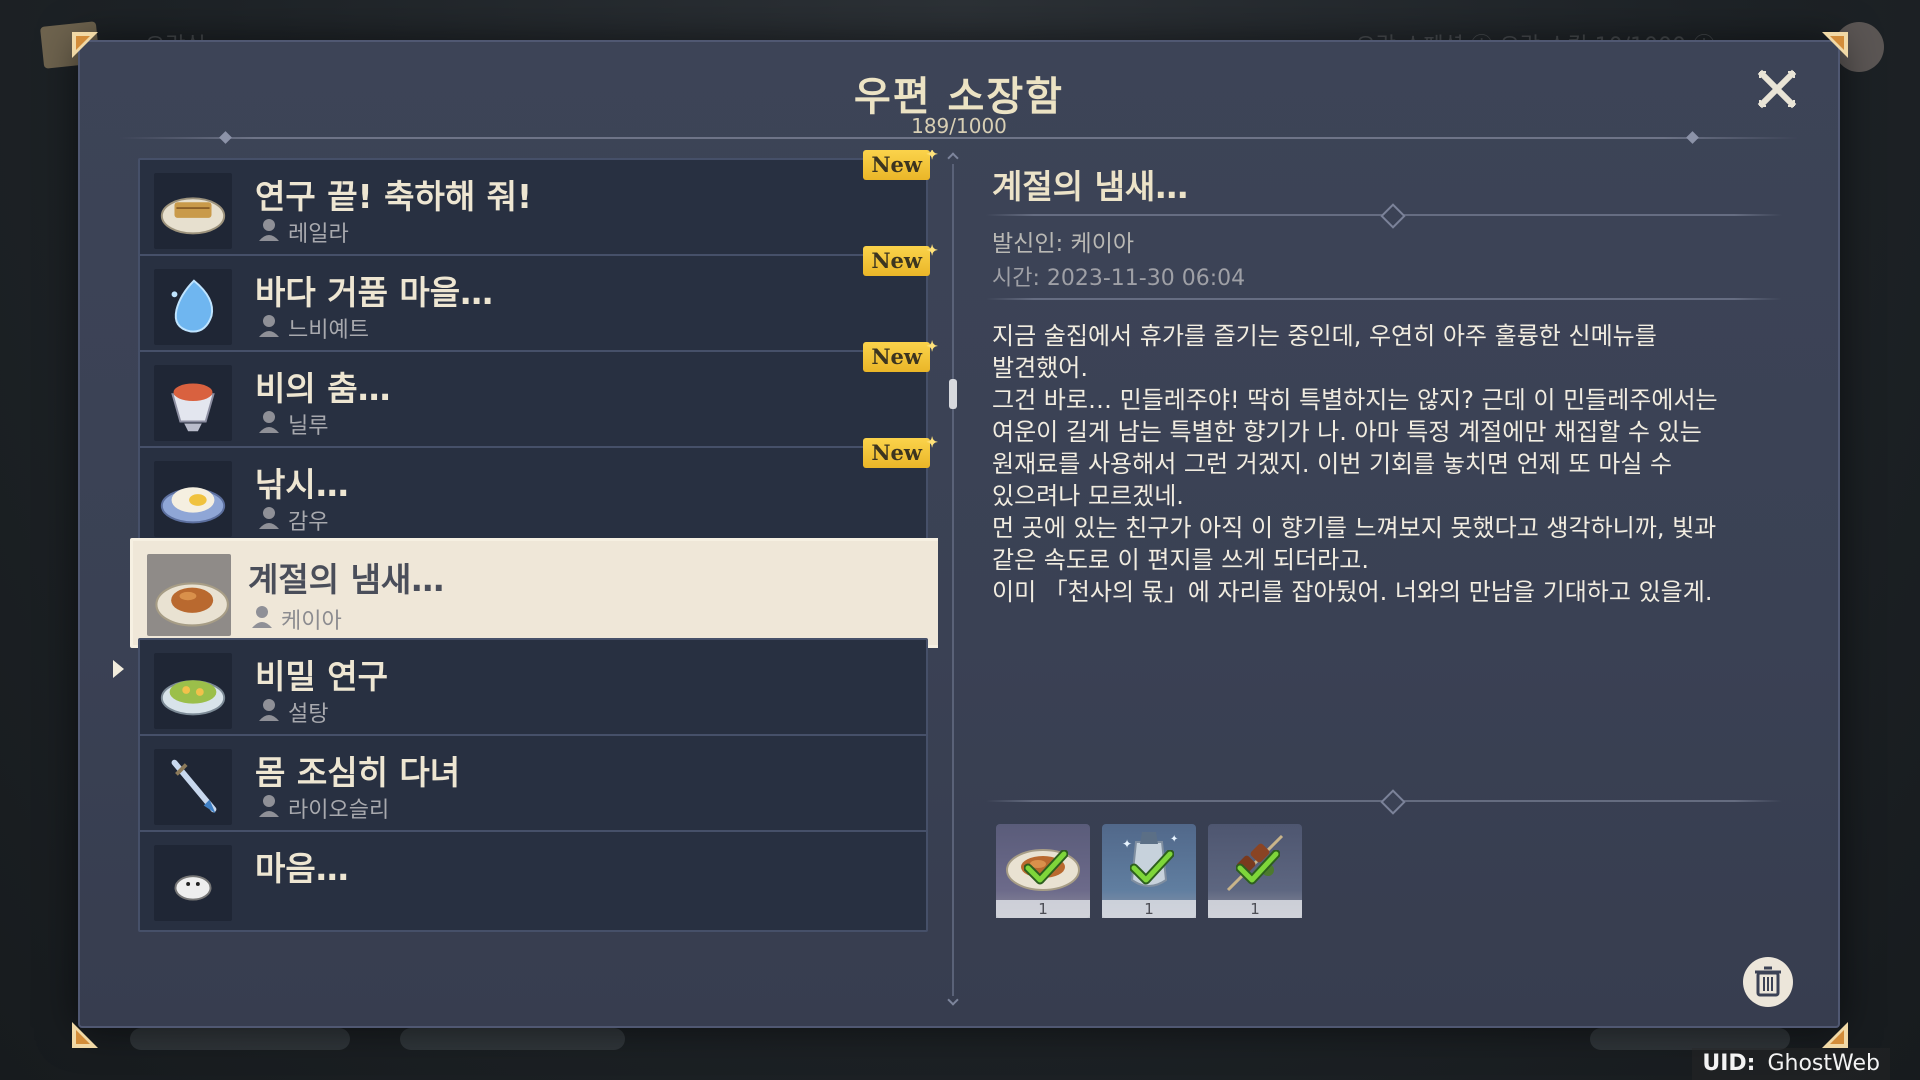  Describe the element at coordinates (953, 394) in the screenshot. I see `scrollbar-thumb` at that location.